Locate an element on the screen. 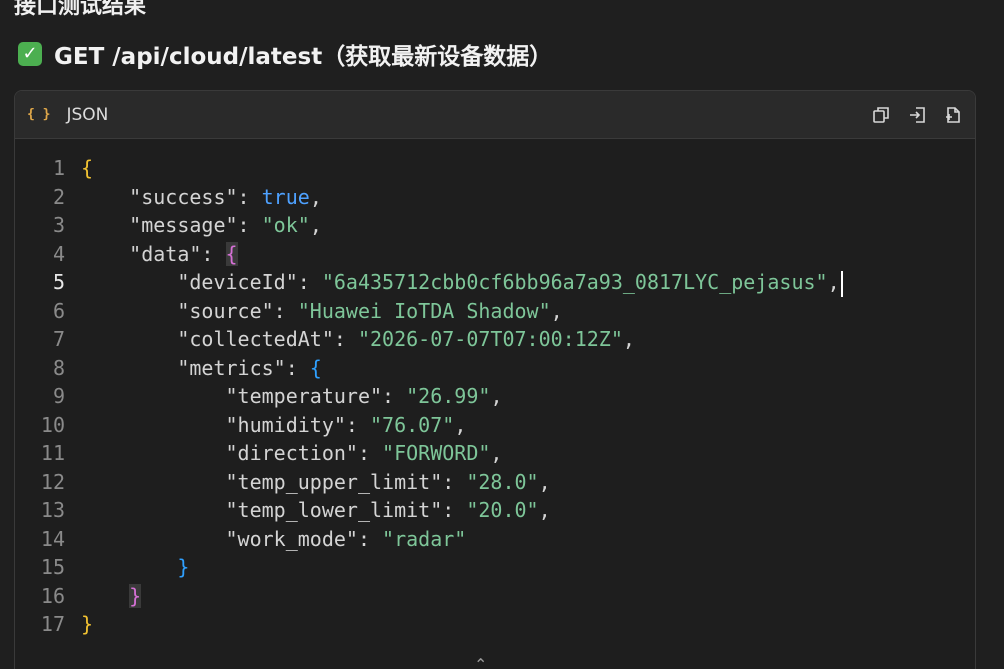  code-line: 13 "temp_lower_limit": "20.0", is located at coordinates (495, 510).